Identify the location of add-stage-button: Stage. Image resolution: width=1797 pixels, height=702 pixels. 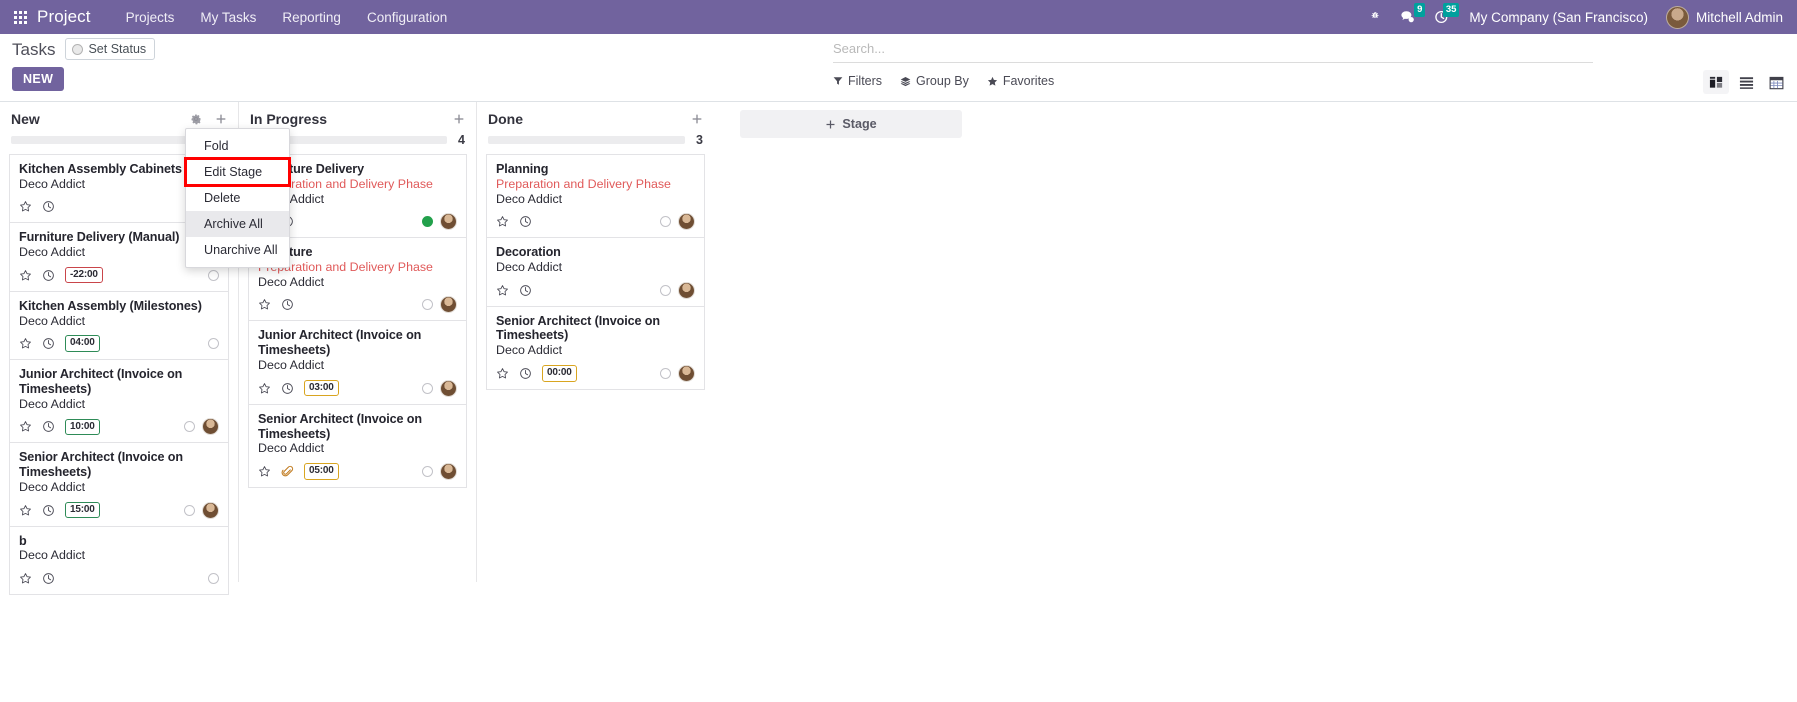
(851, 124).